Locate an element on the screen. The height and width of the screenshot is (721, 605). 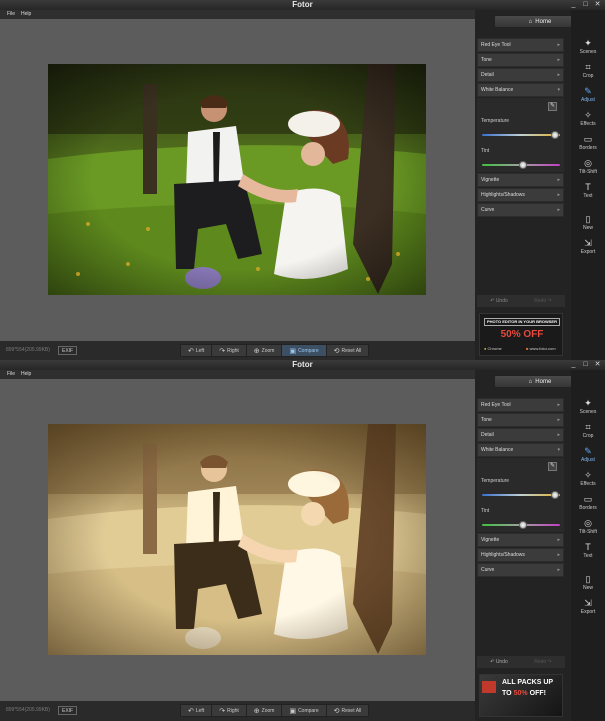
white-balance-panel: ✎ Temperature Tint is located at coordinates (520, 495).